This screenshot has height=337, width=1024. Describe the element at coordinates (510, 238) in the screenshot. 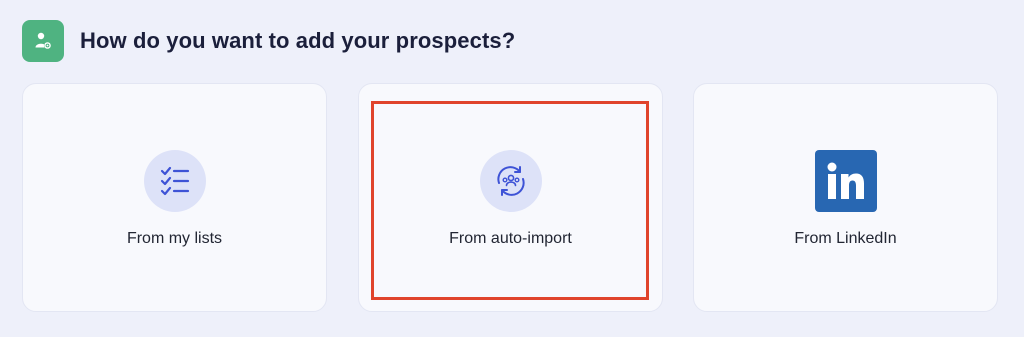

I see `option-label: From auto-import` at that location.